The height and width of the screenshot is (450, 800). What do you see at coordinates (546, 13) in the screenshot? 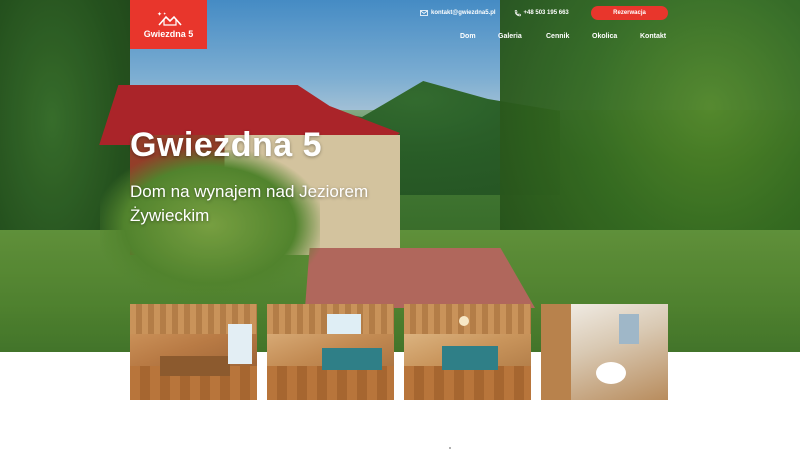
I see `phone-text: +48 503 195 663` at bounding box center [546, 13].